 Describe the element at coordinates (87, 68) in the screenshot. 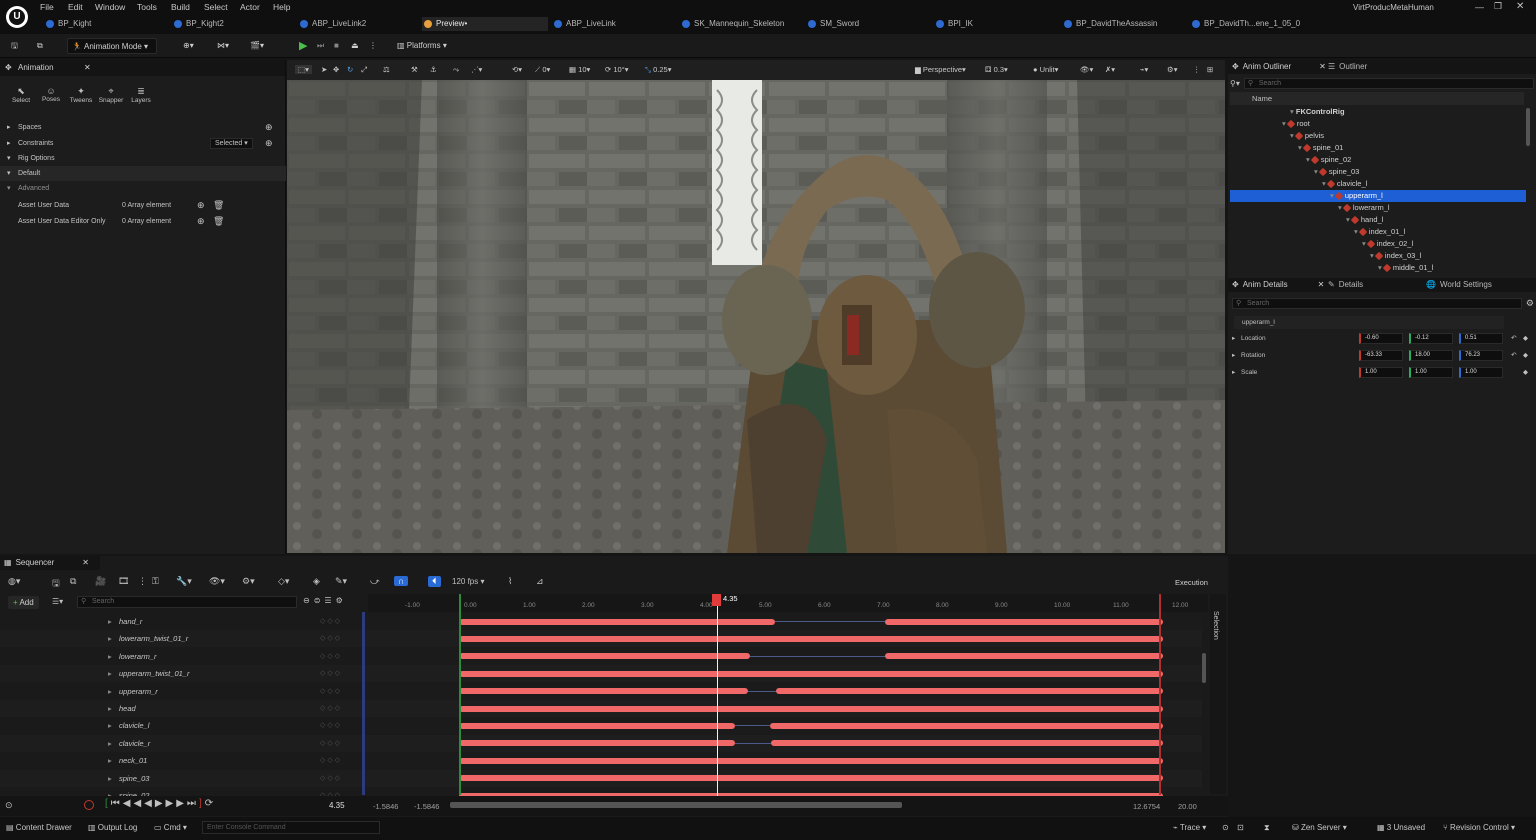

I see `close-panel-icon: ✕` at that location.